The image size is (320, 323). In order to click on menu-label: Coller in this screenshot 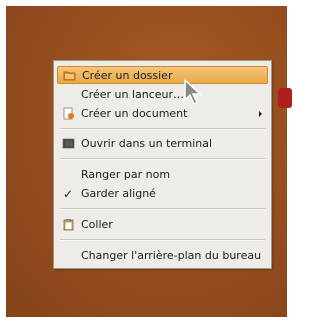, I will do `click(97, 224)`.